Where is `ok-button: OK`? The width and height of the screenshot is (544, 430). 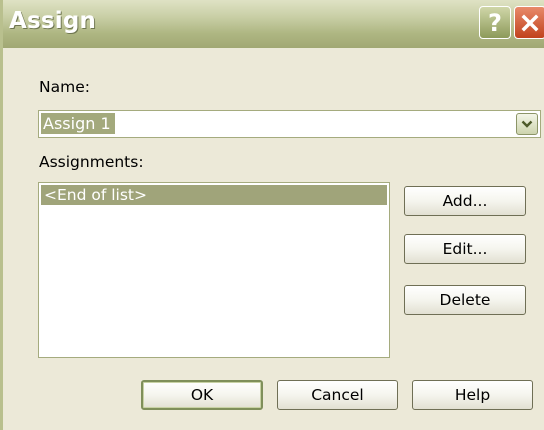
ok-button: OK is located at coordinates (202, 395).